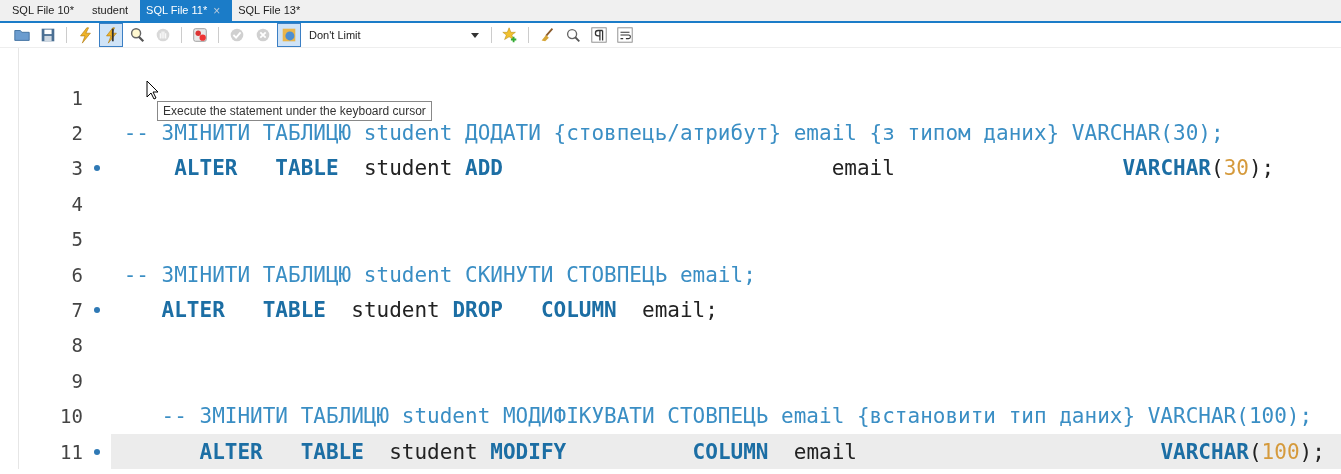 Image resolution: width=1341 pixels, height=474 pixels. I want to click on line-number: 11, so click(71, 451).